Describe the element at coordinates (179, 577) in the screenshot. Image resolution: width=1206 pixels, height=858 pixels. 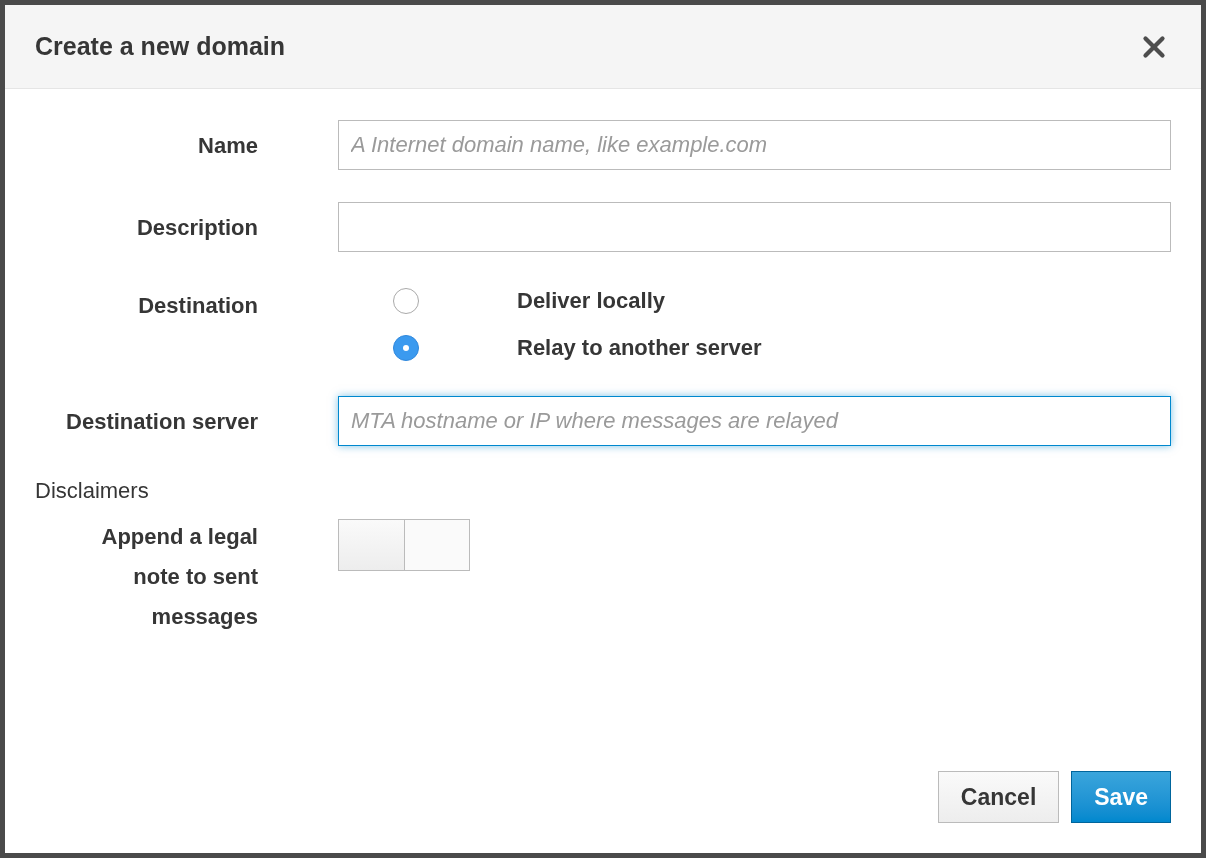
I see `toggle-label: Append a legal note to sent messages` at that location.